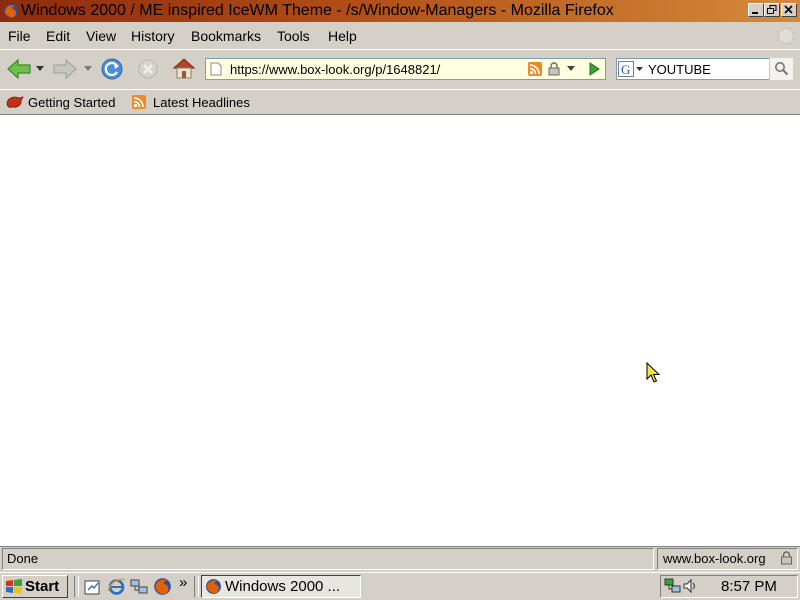 The height and width of the screenshot is (600, 800). What do you see at coordinates (71, 102) in the screenshot?
I see `bookmark-getting-started: Getting Started` at bounding box center [71, 102].